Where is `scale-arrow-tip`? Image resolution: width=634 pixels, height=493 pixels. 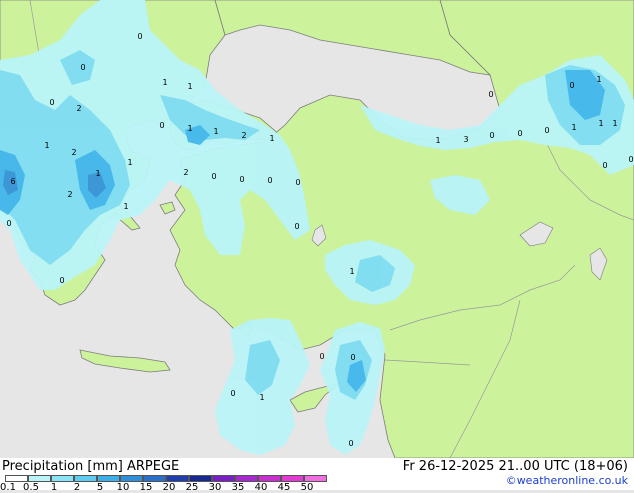 scale-arrow-tip is located at coordinates (334, 478).